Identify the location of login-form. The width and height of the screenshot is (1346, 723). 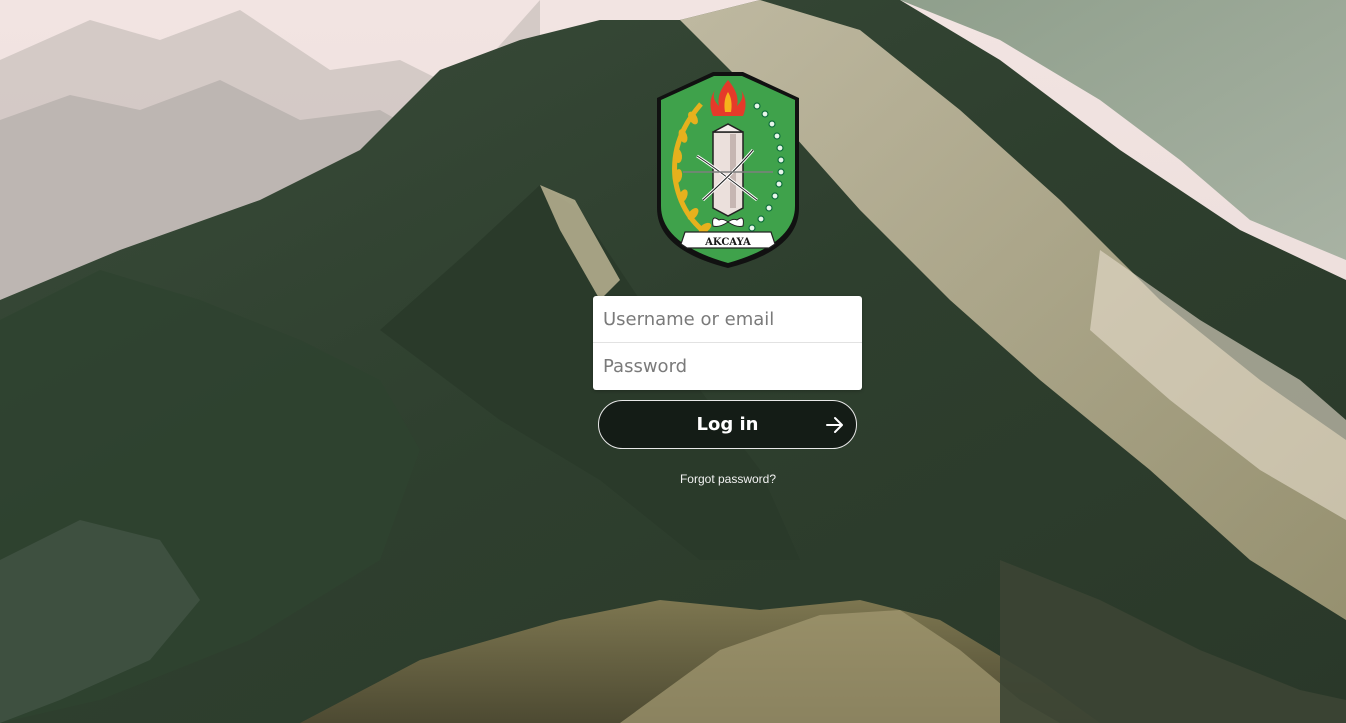
(727, 343).